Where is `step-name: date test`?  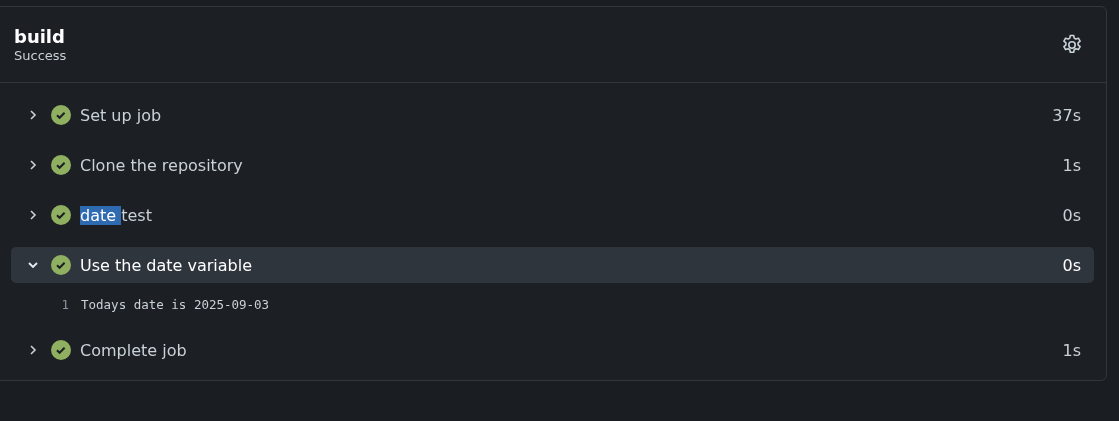
step-name: date test is located at coordinates (116, 215).